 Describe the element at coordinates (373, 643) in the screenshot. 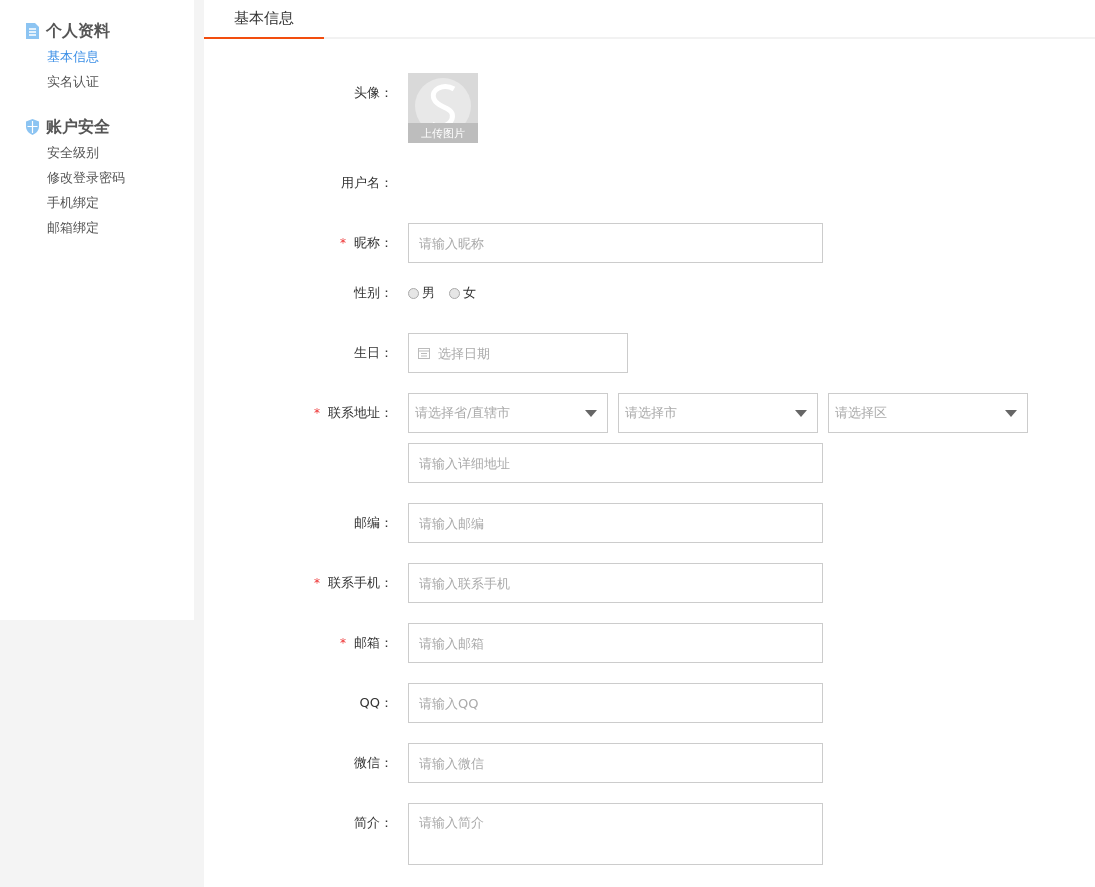

I see `field-label: 邮箱：` at that location.